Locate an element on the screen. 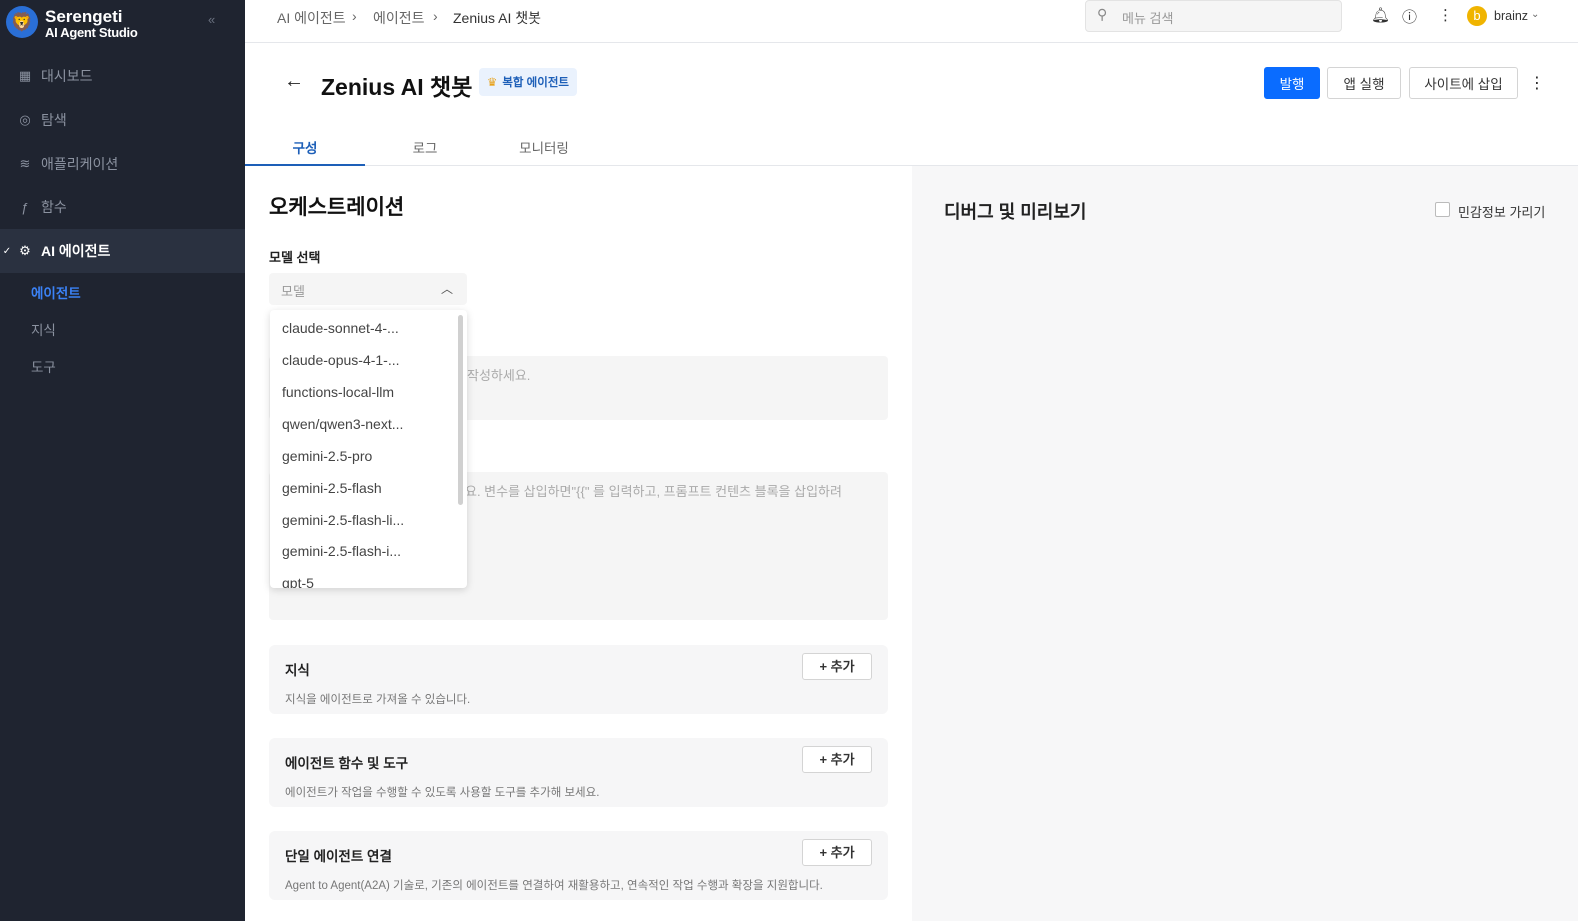 This screenshot has width=1578, height=921. sidebar-item-label: 탐색 is located at coordinates (54, 120).